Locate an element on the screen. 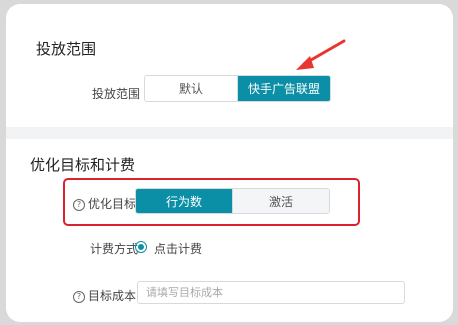  goal-segmented-control: 行为数 激活 is located at coordinates (232, 201).